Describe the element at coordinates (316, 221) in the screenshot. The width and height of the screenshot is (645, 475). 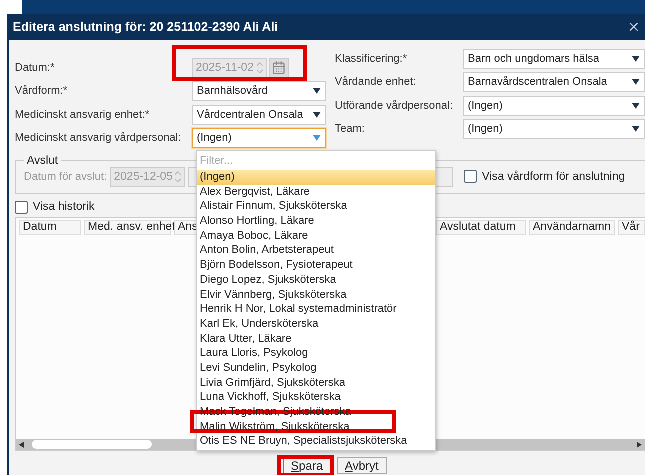
I see `list-option: Alonso Hortling, Läkare` at that location.